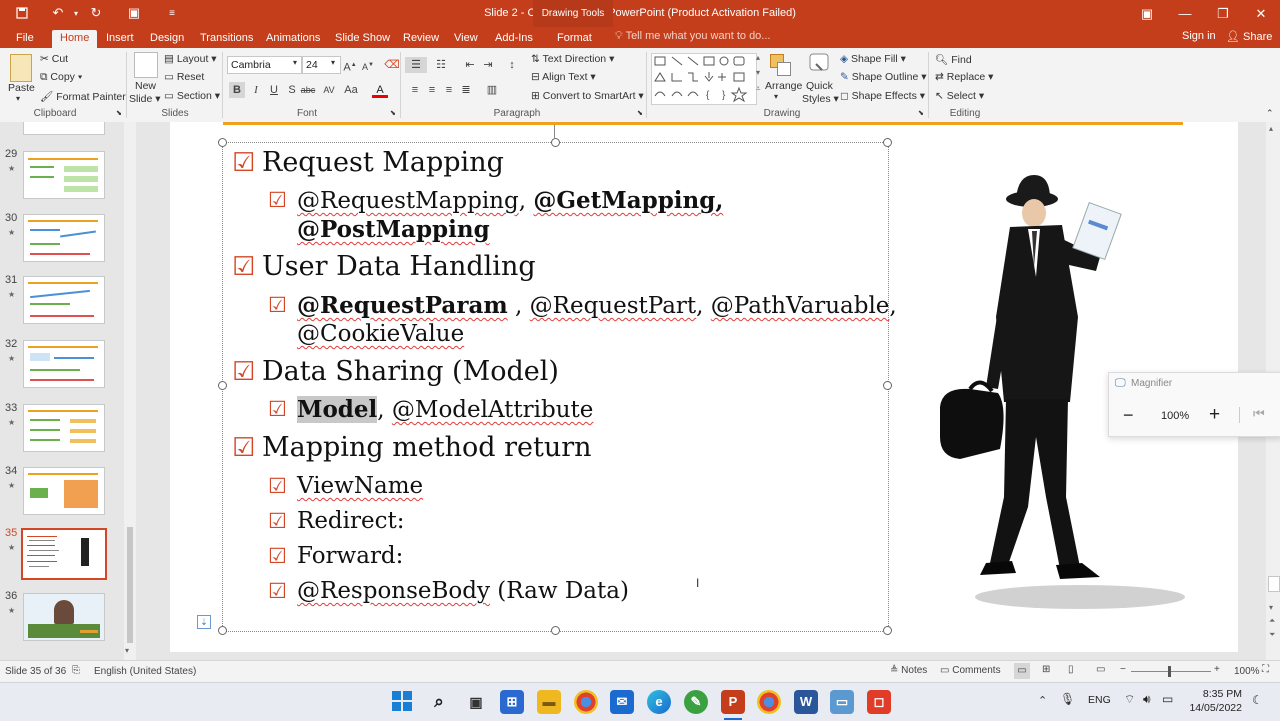  What do you see at coordinates (819, 86) in the screenshot?
I see `quick-styles-label-1: Quick` at bounding box center [819, 86].